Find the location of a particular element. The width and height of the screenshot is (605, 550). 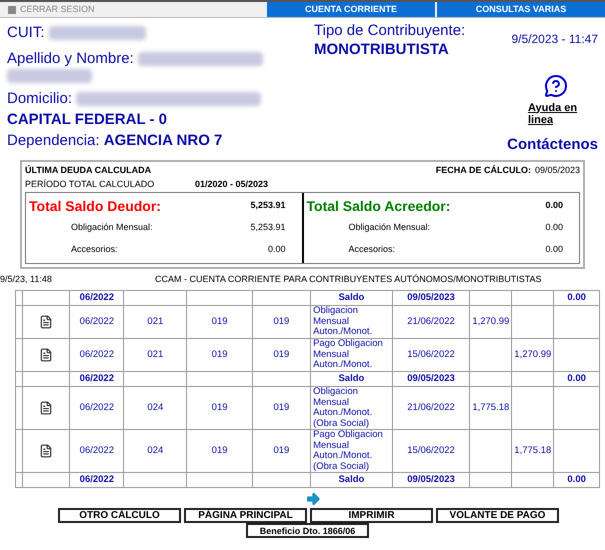

period-value: 01/2020 - 05/2023 is located at coordinates (231, 184).